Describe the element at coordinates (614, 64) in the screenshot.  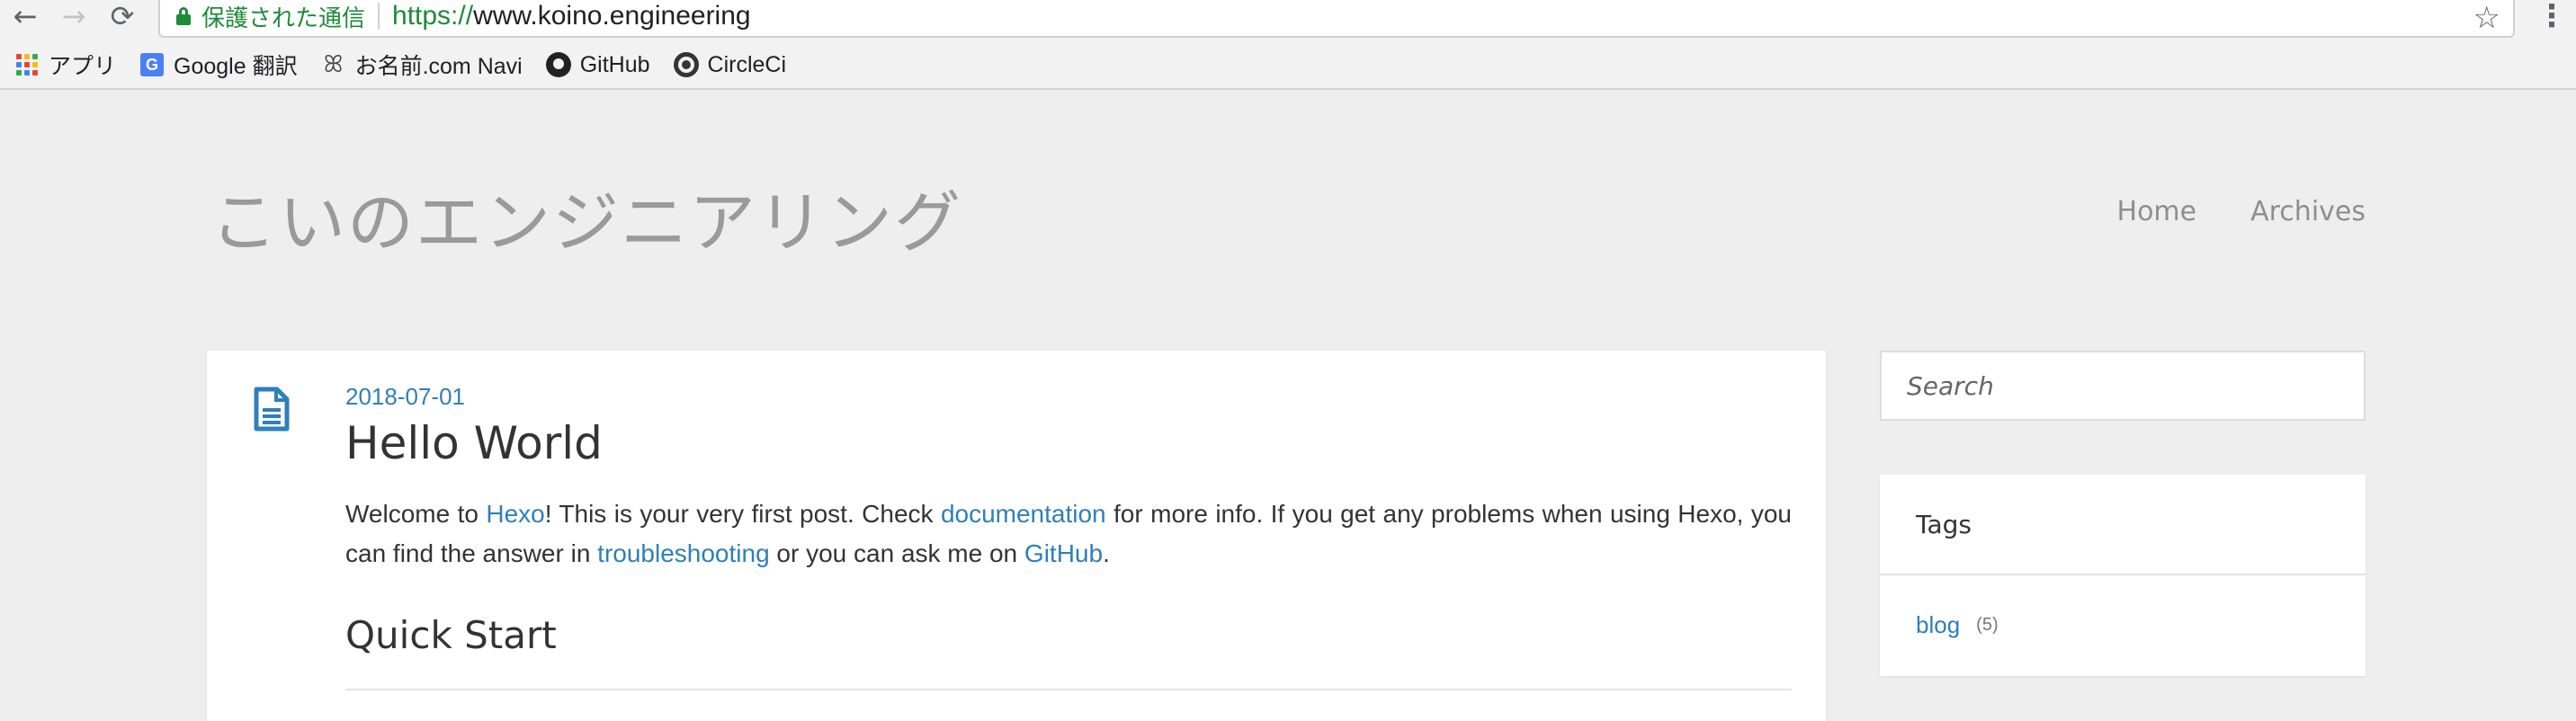
I see `bookmark-label: GitHub` at that location.